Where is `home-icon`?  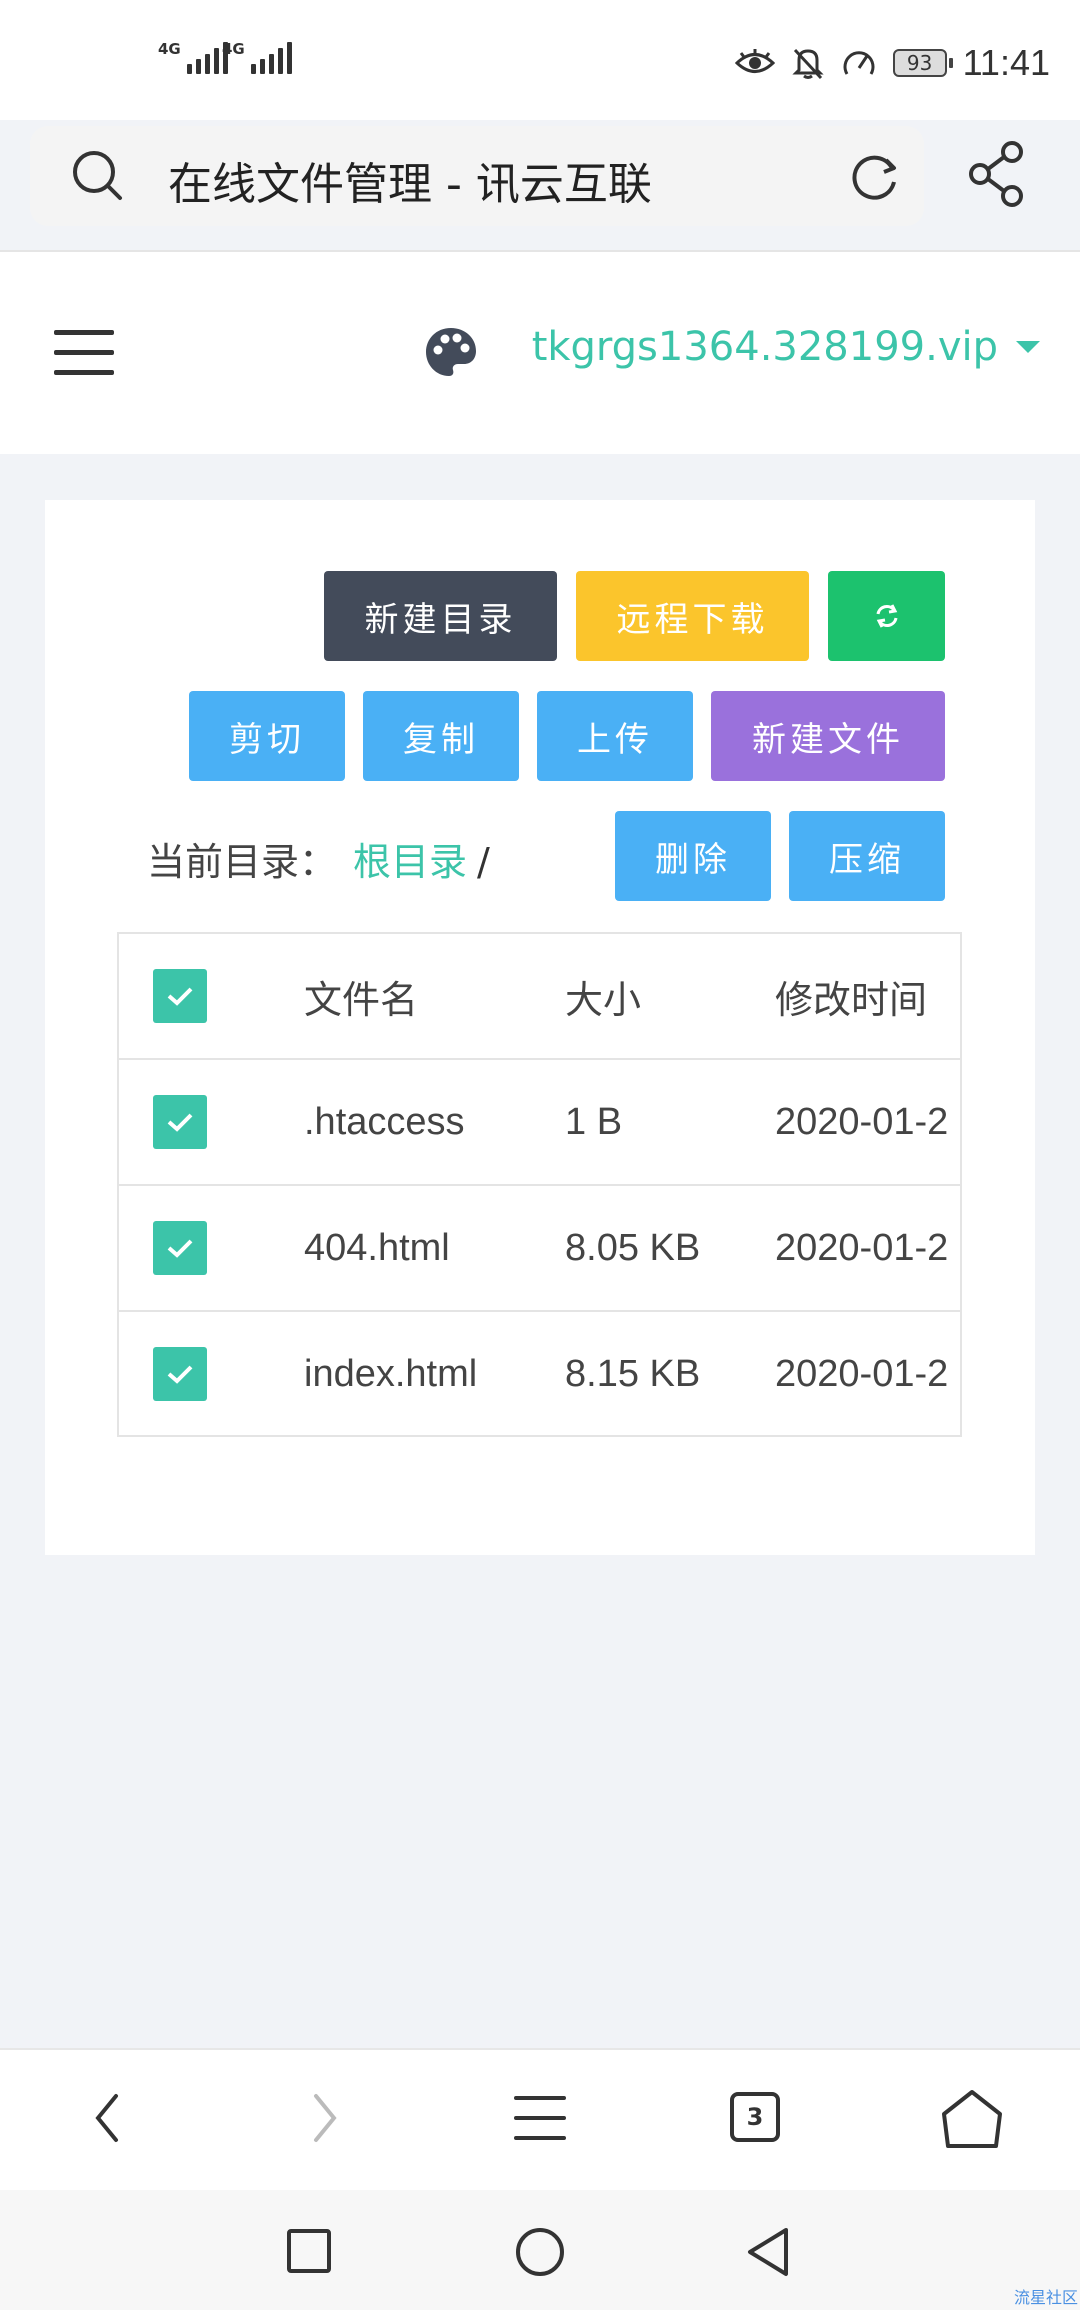 home-icon is located at coordinates (972, 2119).